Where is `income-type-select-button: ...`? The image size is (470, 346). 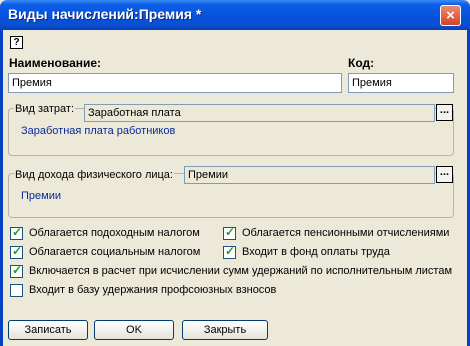
income-type-select-button: ... is located at coordinates (444, 174).